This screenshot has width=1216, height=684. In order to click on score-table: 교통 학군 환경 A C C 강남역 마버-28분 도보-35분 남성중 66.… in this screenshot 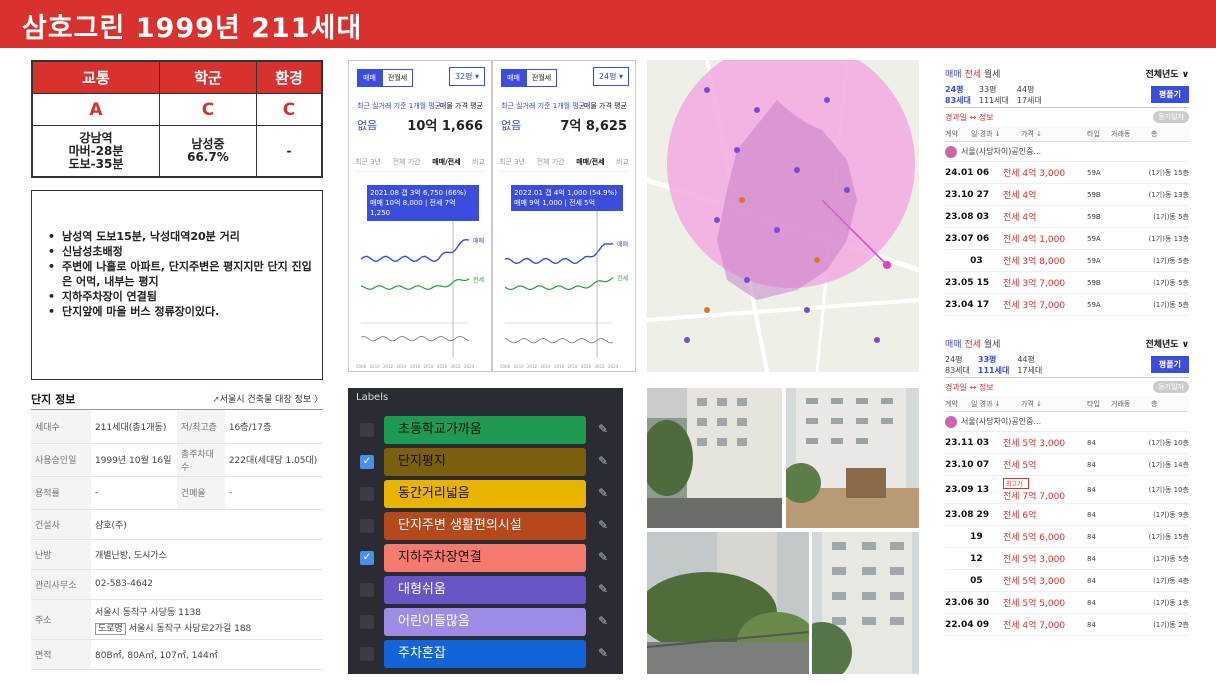, I will do `click(177, 119)`.